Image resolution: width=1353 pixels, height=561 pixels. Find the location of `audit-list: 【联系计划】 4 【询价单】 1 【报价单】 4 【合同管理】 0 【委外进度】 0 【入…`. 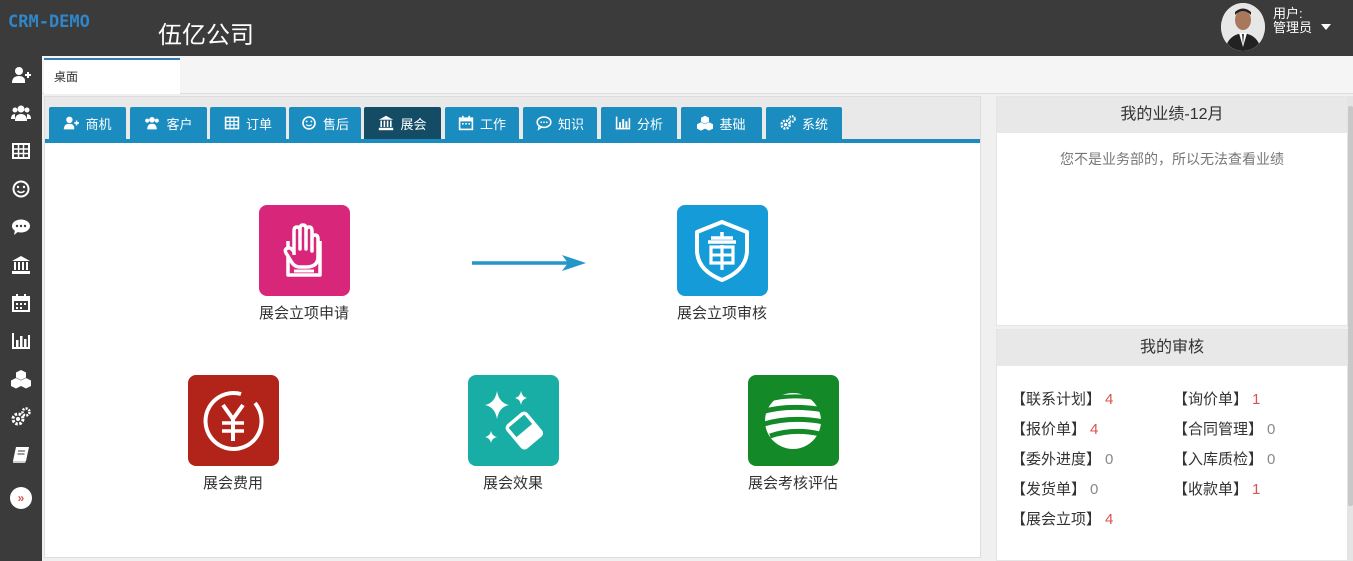

audit-list: 【联系计划】 4 【询价单】 1 【报价单】 4 【合同管理】 0 【委外进度】 0 【入… is located at coordinates (1172, 461).